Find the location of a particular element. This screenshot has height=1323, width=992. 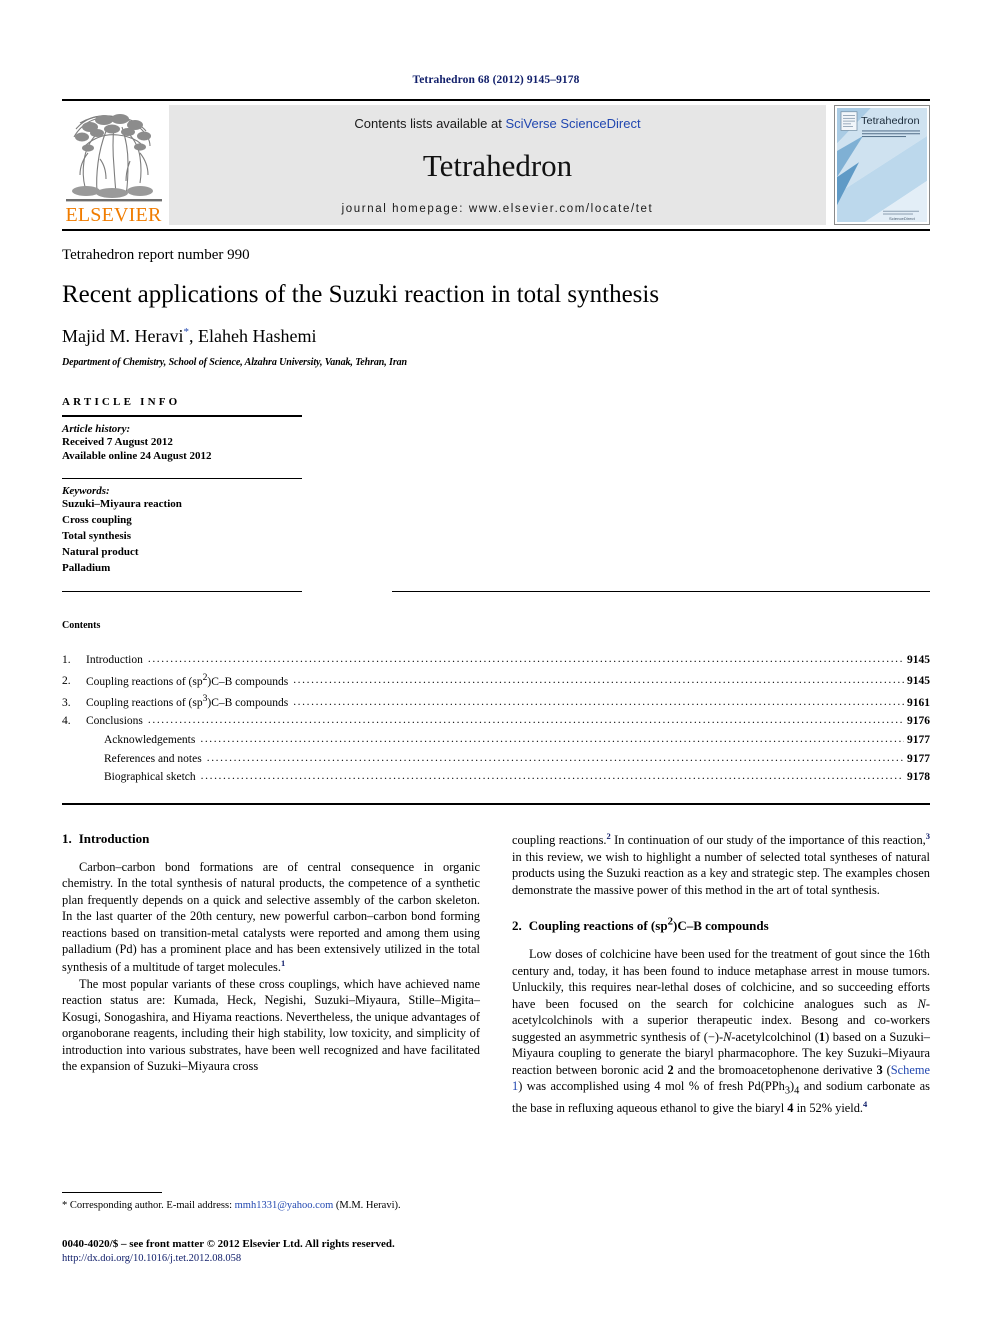

author-secondary: , Elaheh Hashemi is located at coordinates (252, 335).